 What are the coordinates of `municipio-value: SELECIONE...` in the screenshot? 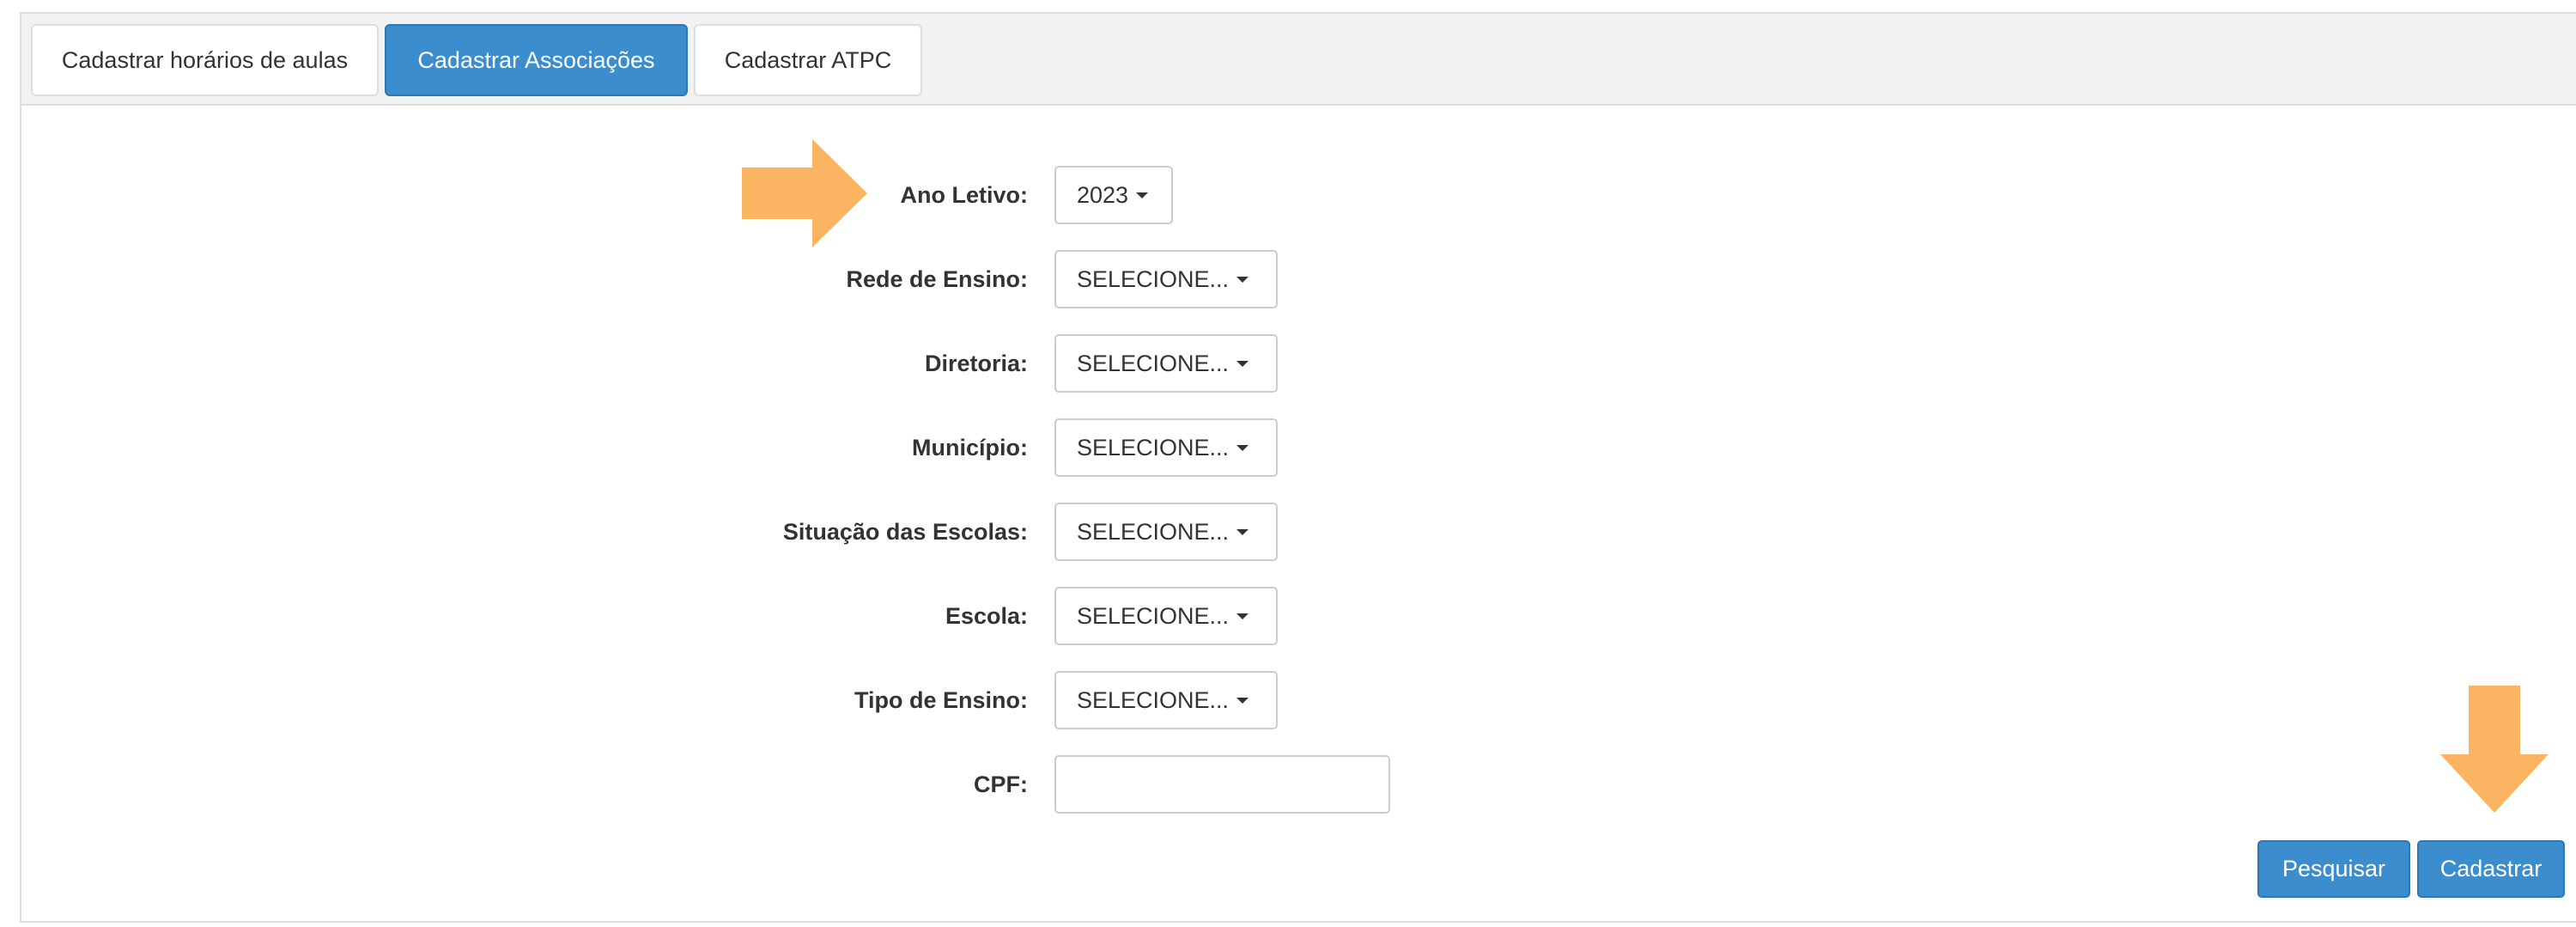 It's located at (1153, 447).